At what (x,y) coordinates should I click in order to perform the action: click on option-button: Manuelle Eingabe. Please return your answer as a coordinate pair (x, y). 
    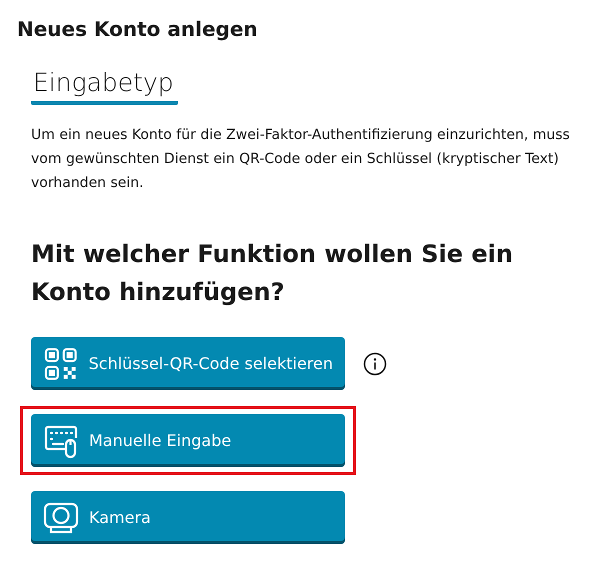
    Looking at the image, I should click on (188, 440).